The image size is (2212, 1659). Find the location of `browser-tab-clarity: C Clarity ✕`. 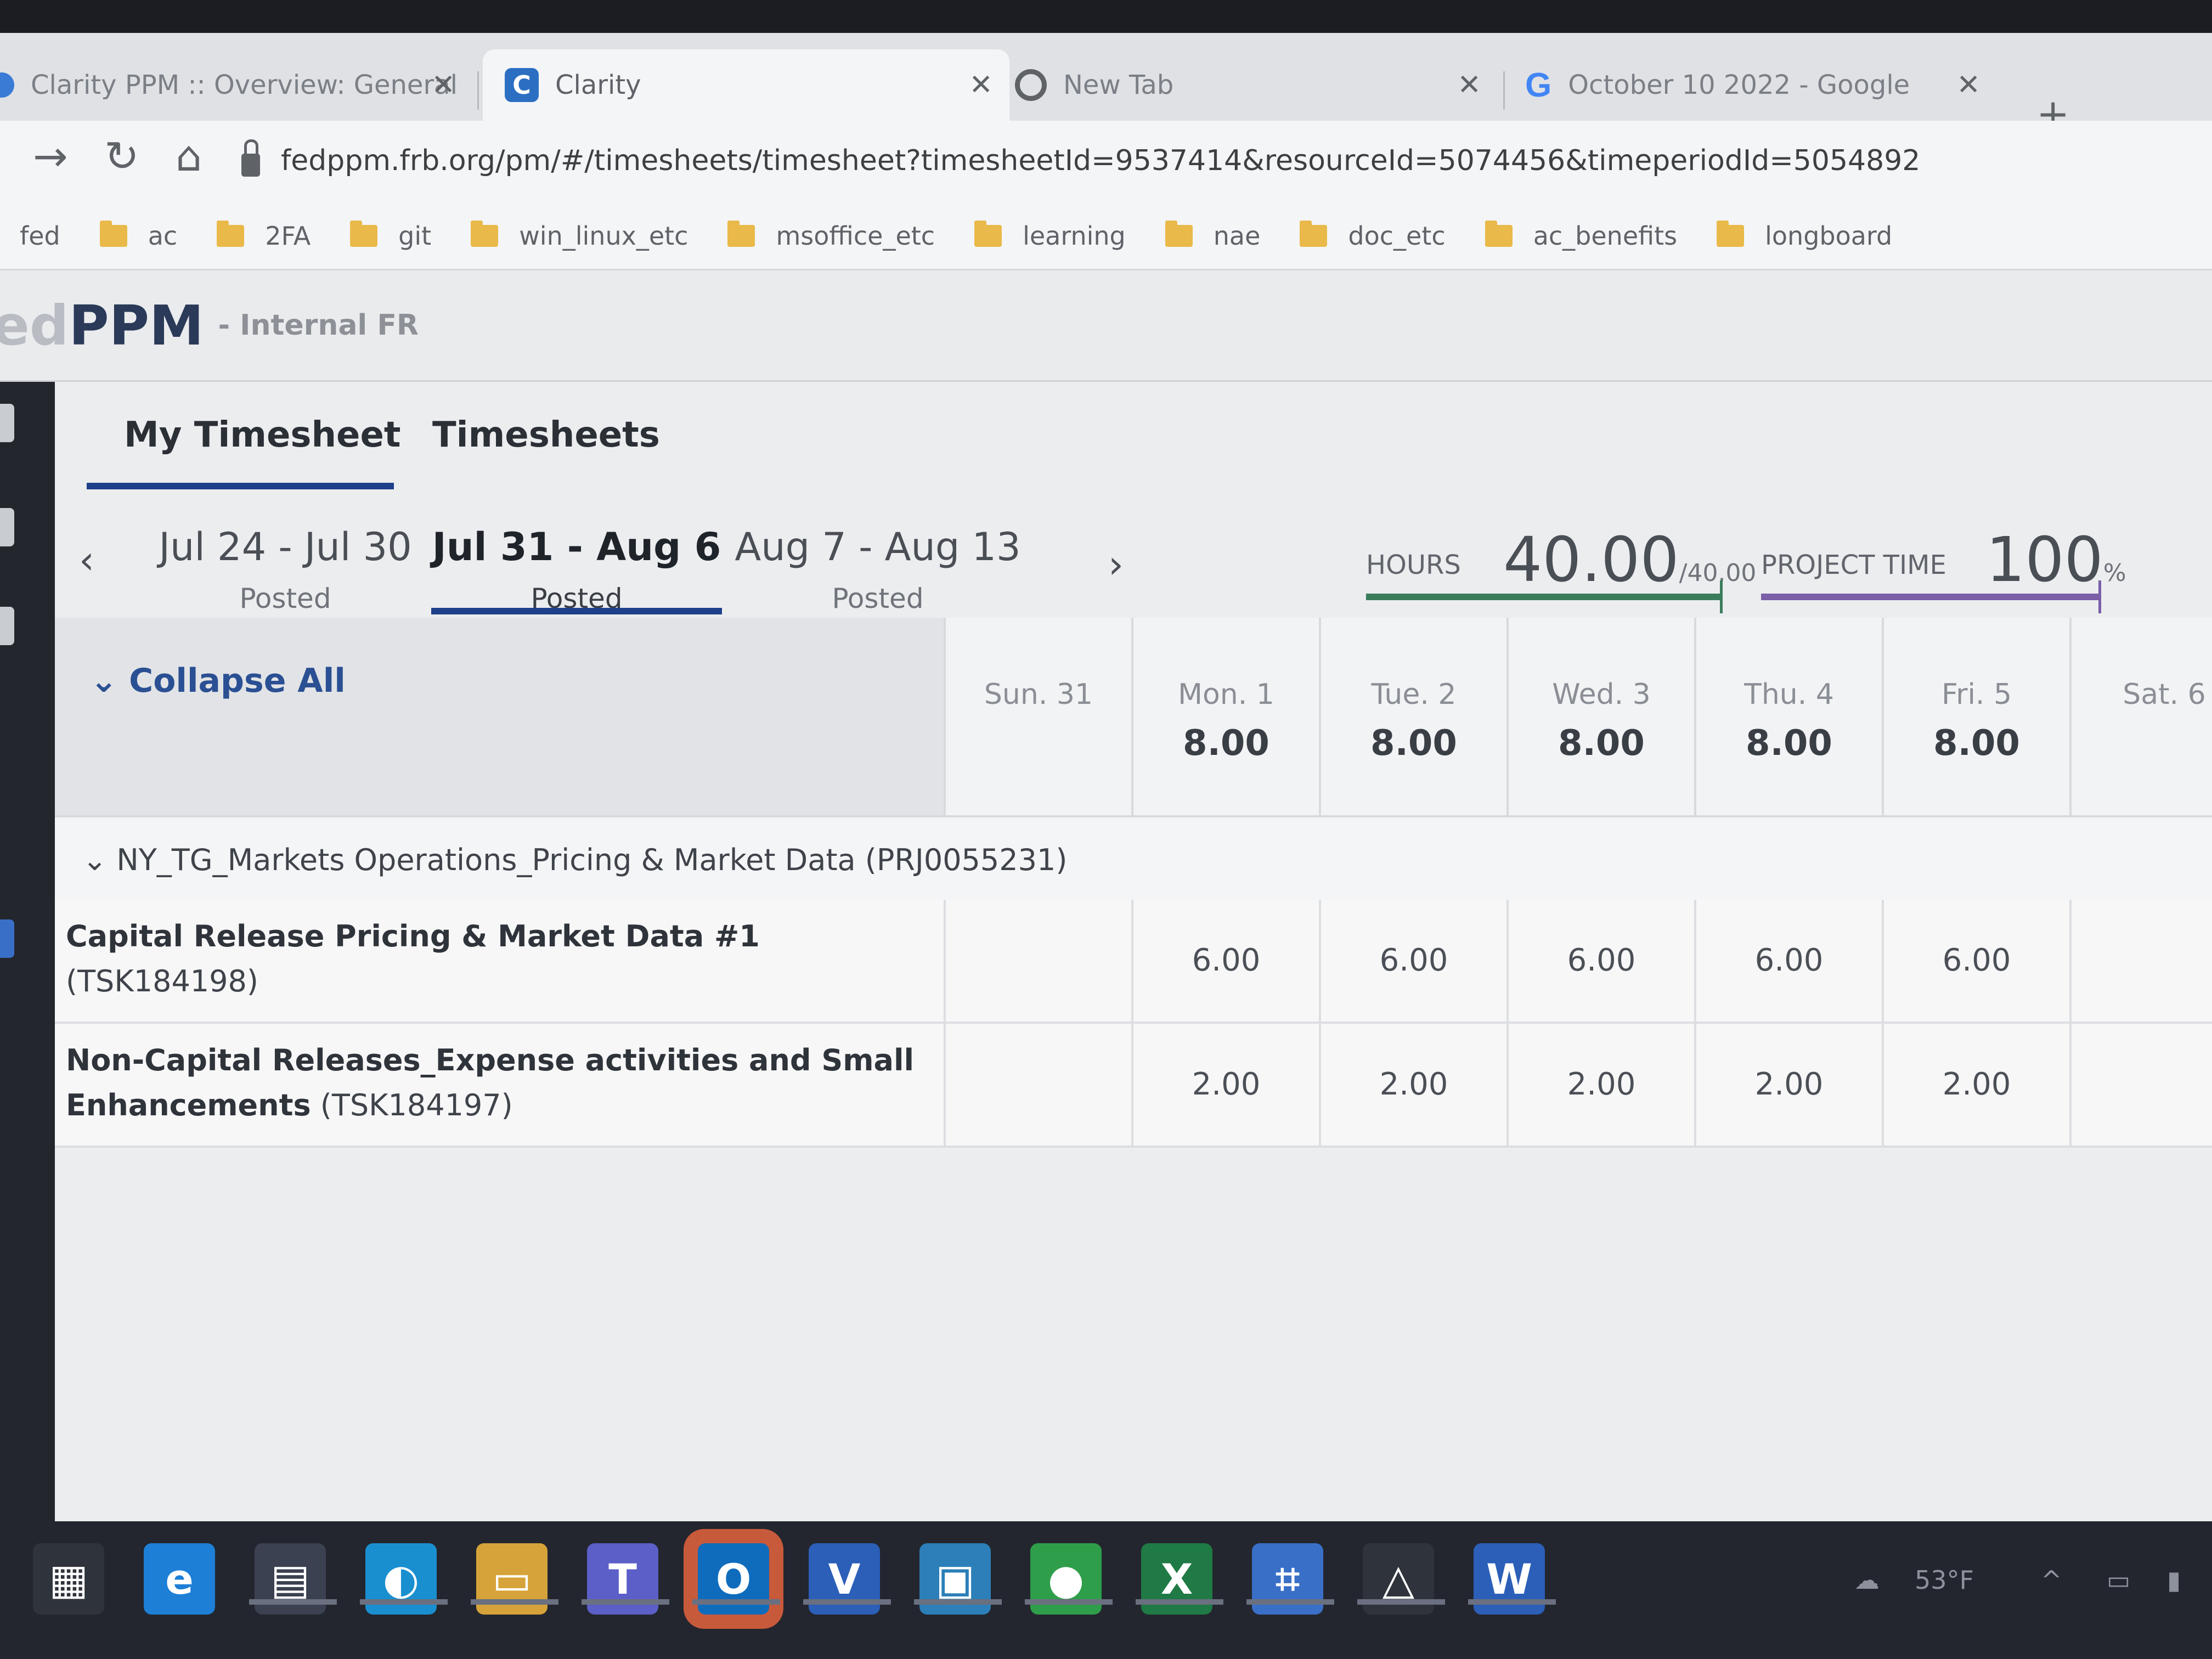

browser-tab-clarity: C Clarity ✕ is located at coordinates (746, 85).